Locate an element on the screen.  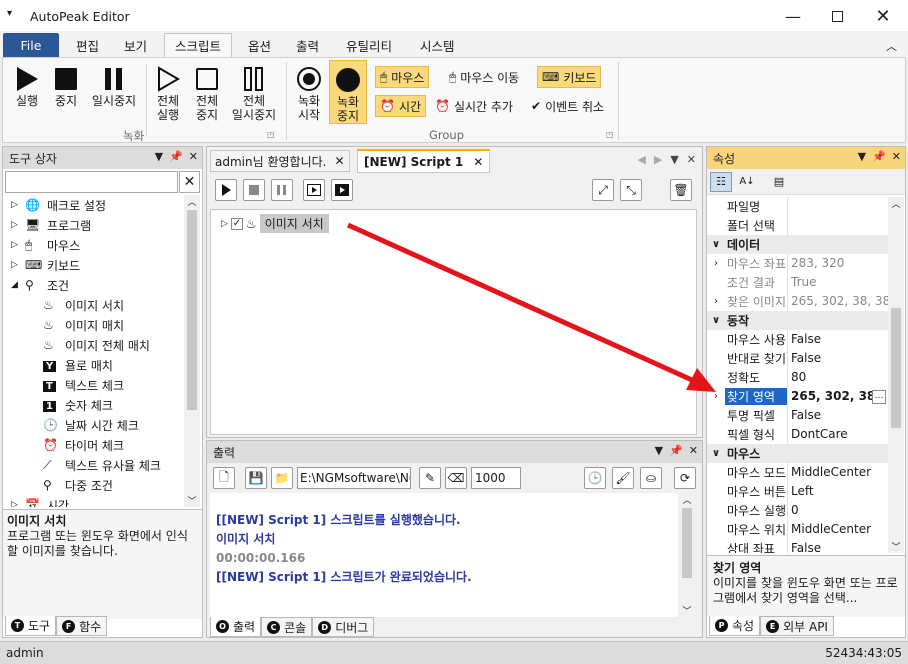
event-cancel-toggle: ✔ 이벤트 취소 is located at coordinates (567, 106).